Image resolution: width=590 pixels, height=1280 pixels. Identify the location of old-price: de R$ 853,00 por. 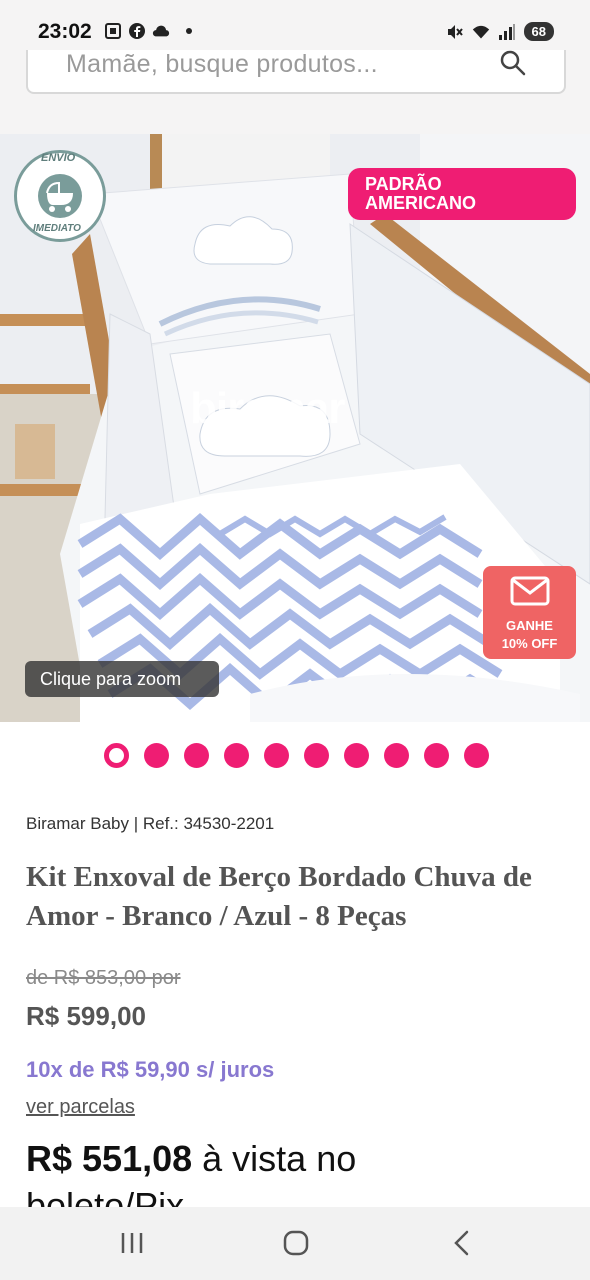
(103, 978).